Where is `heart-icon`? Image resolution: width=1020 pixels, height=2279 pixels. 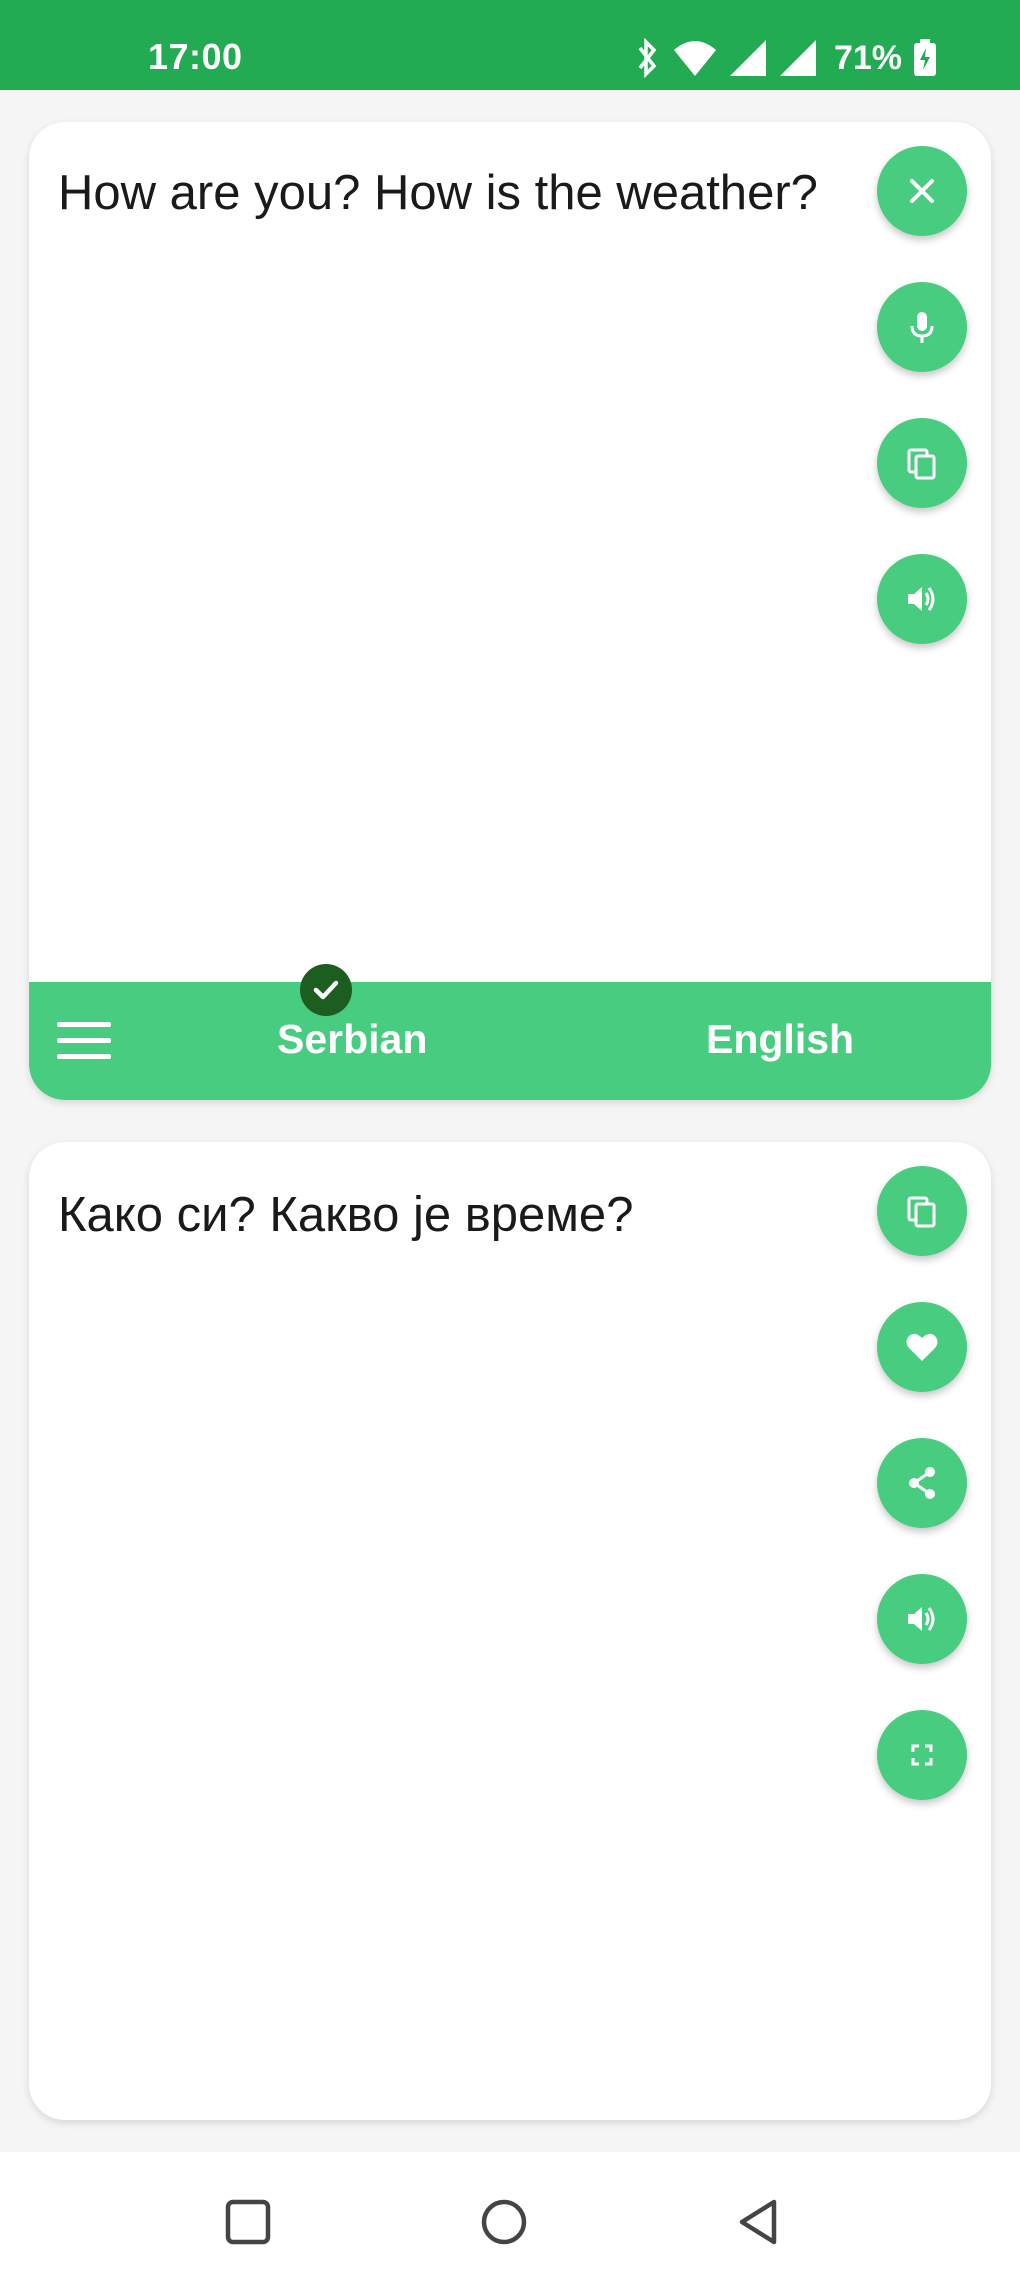
heart-icon is located at coordinates (922, 1347).